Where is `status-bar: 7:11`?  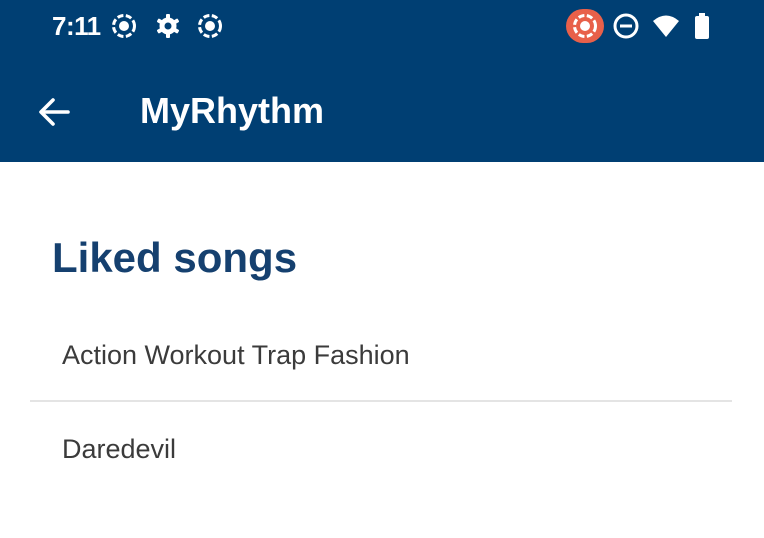
status-bar: 7:11 is located at coordinates (382, 28).